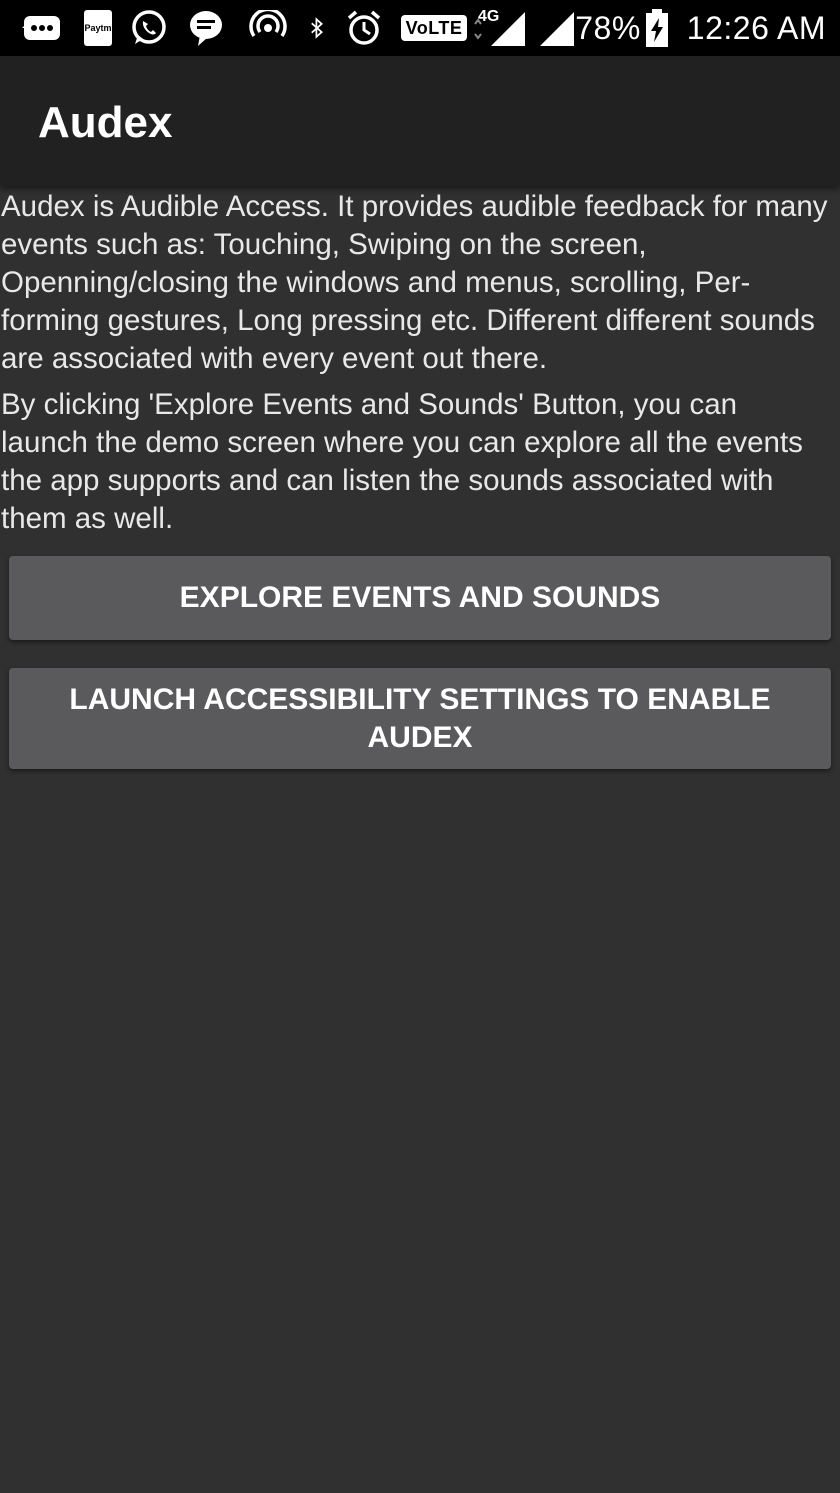 This screenshot has width=840, height=1493. What do you see at coordinates (268, 28) in the screenshot?
I see `hotspot-icon` at bounding box center [268, 28].